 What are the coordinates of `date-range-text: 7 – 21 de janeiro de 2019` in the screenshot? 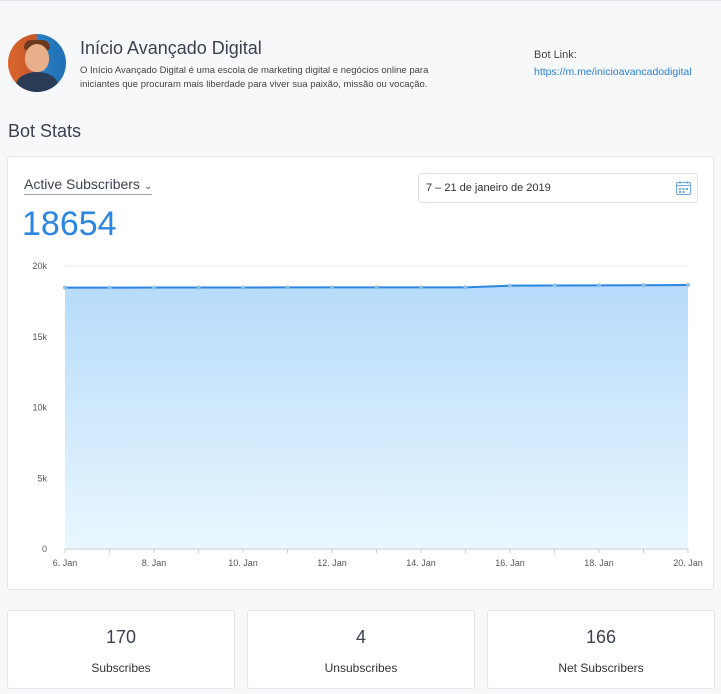 It's located at (488, 188).